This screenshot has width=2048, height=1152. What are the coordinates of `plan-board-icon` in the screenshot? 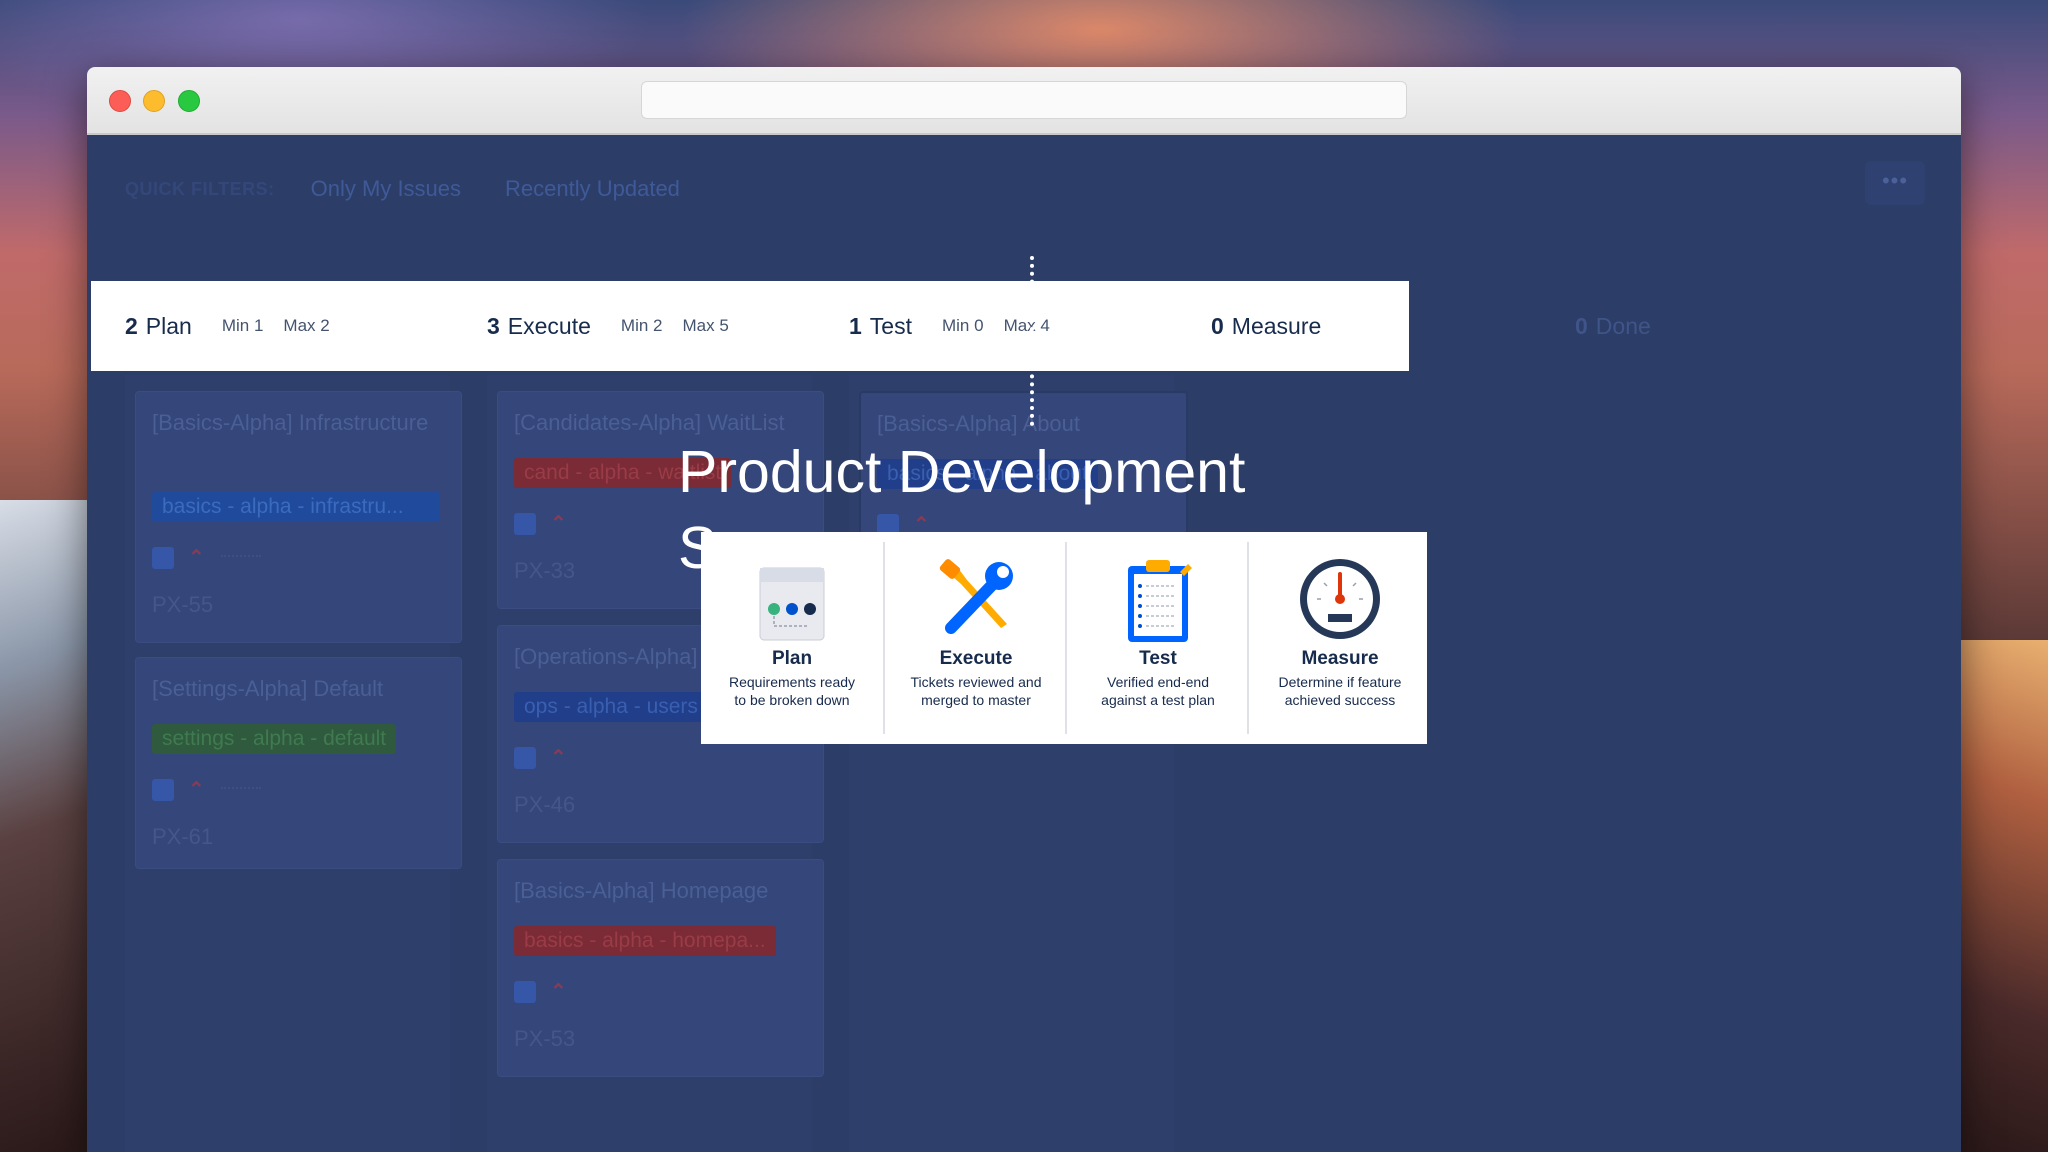 It's located at (792, 604).